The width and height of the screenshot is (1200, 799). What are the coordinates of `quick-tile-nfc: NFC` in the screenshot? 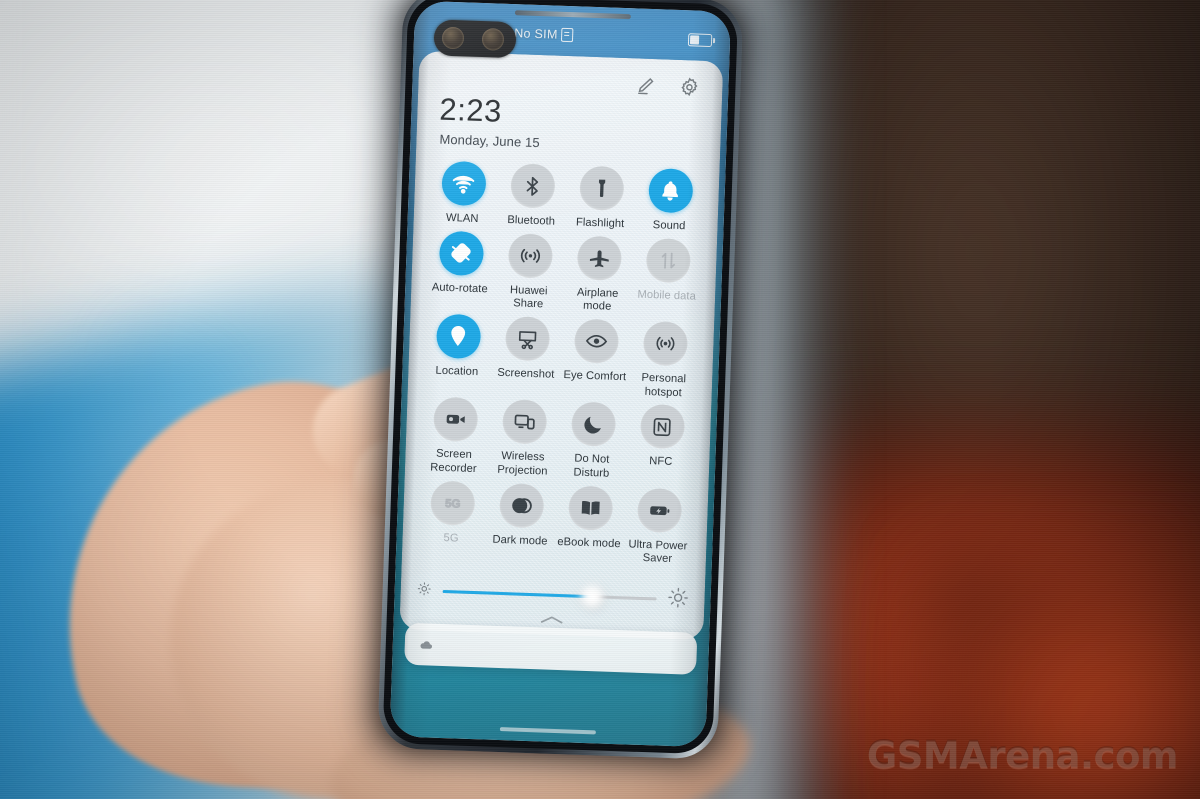 It's located at (662, 445).